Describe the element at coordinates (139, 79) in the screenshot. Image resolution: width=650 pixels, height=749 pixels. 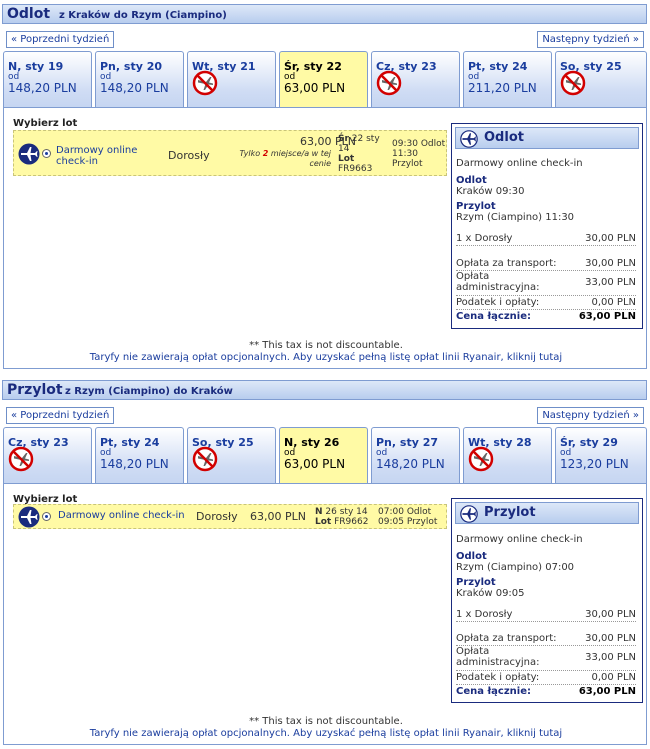
I see `outbound-day-tab-1: Pn, sty 20 od 148,20 PLN` at that location.